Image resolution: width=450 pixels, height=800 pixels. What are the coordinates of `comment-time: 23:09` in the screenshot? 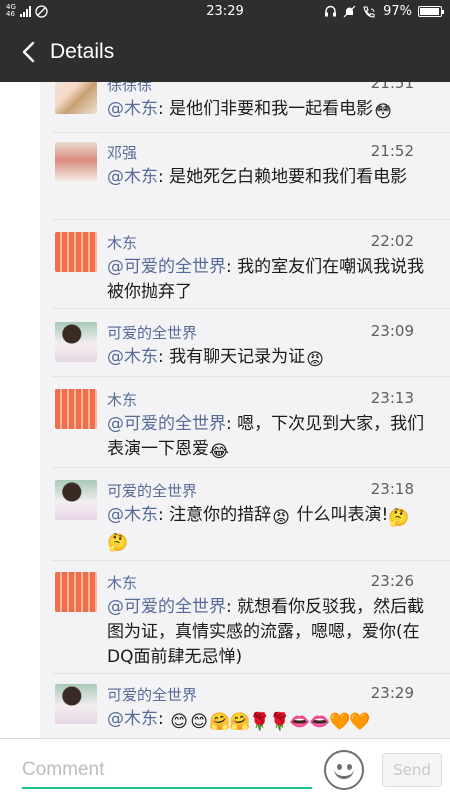 It's located at (392, 331).